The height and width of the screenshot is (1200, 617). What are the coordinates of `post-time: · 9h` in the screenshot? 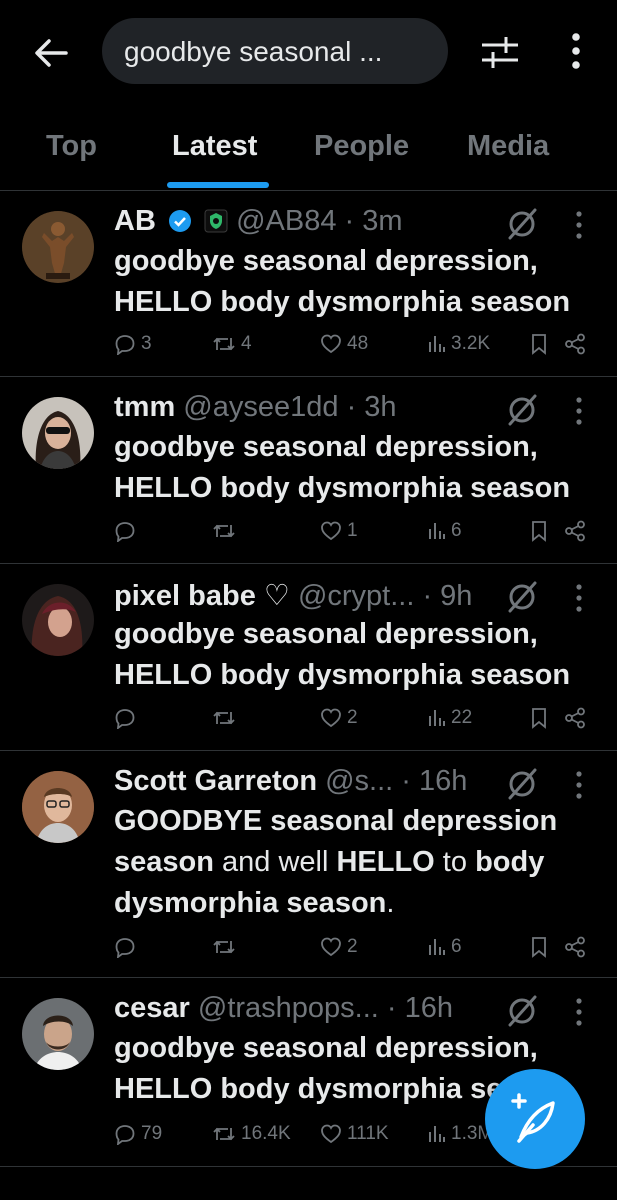 It's located at (447, 596).